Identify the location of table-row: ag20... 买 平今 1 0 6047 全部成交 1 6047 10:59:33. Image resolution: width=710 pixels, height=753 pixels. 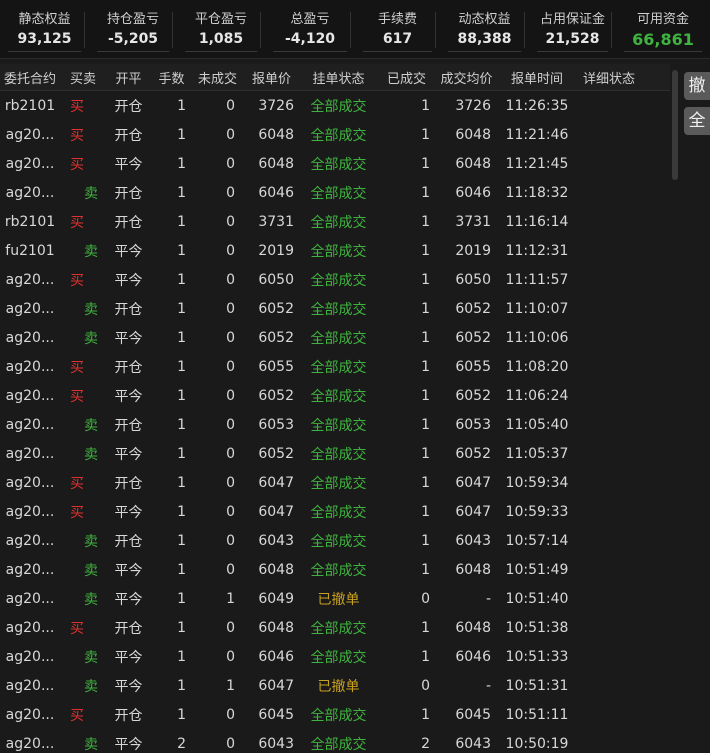
(338, 511).